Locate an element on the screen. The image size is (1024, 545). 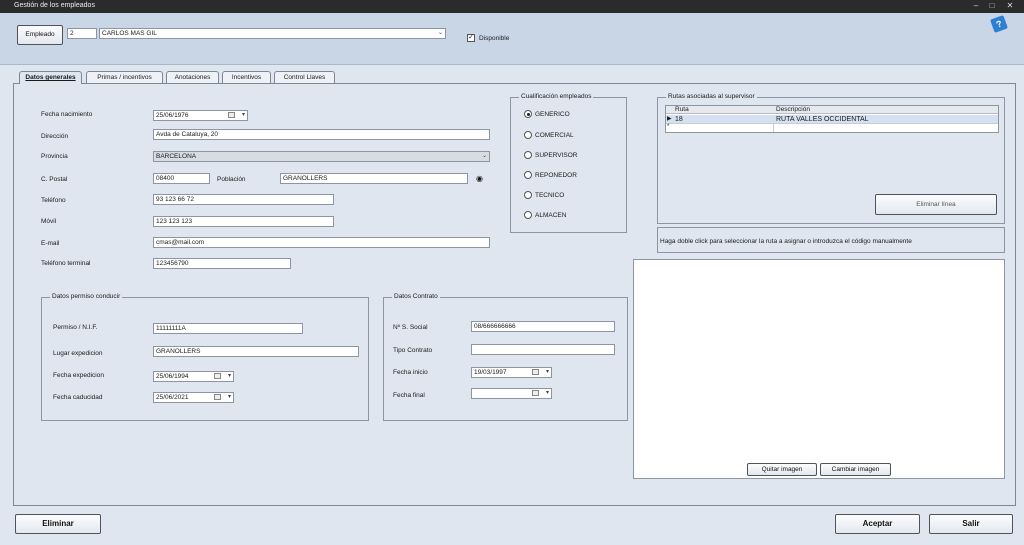
option-label: SUPERVISOR is located at coordinates (556, 155).